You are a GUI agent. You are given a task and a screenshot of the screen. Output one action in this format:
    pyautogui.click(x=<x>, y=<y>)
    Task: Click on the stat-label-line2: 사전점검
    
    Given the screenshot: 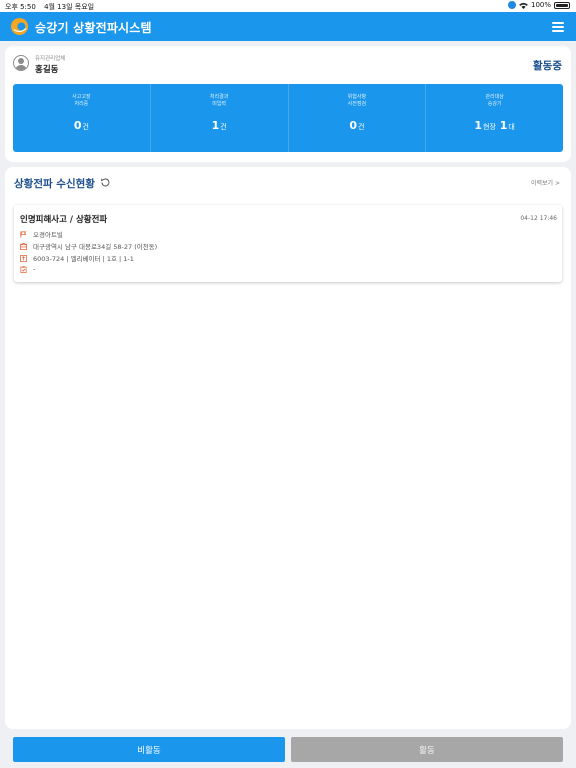 What is the action you would take?
    pyautogui.click(x=357, y=103)
    